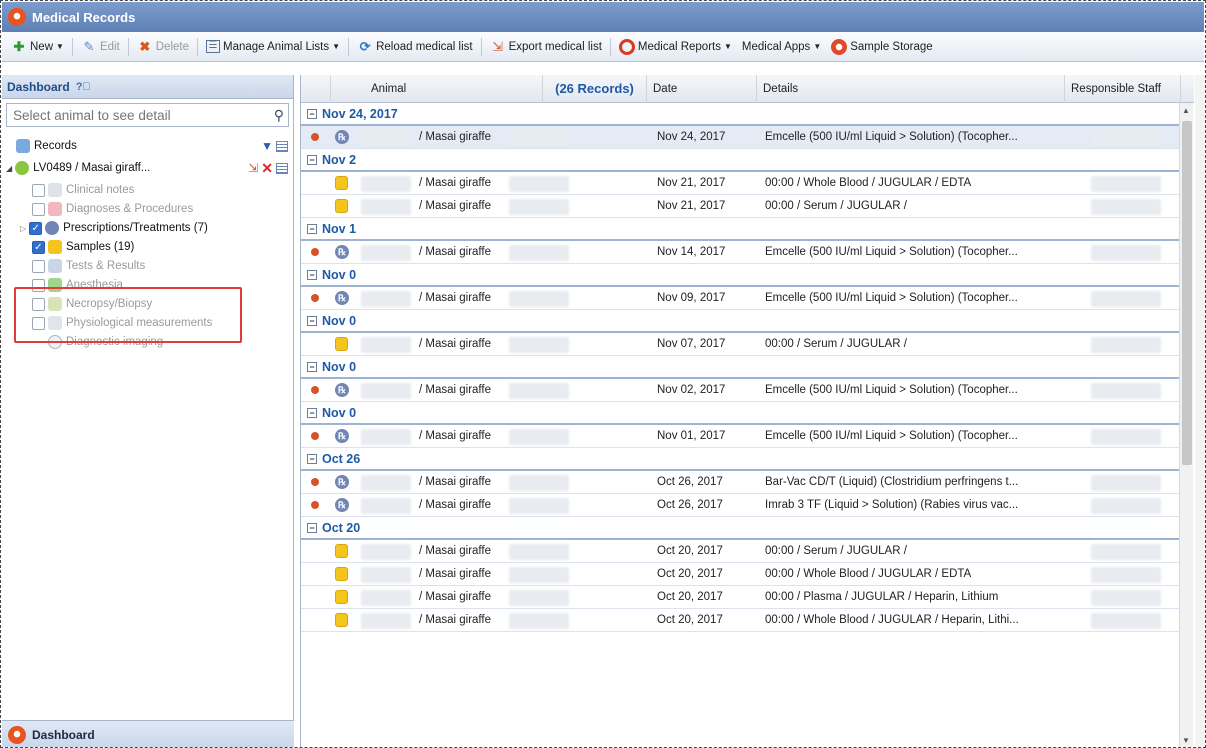 Image resolution: width=1206 pixels, height=748 pixels. I want to click on manage-animal-lists-button: ☰ Manage Animal Lists ▼, so click(273, 47).